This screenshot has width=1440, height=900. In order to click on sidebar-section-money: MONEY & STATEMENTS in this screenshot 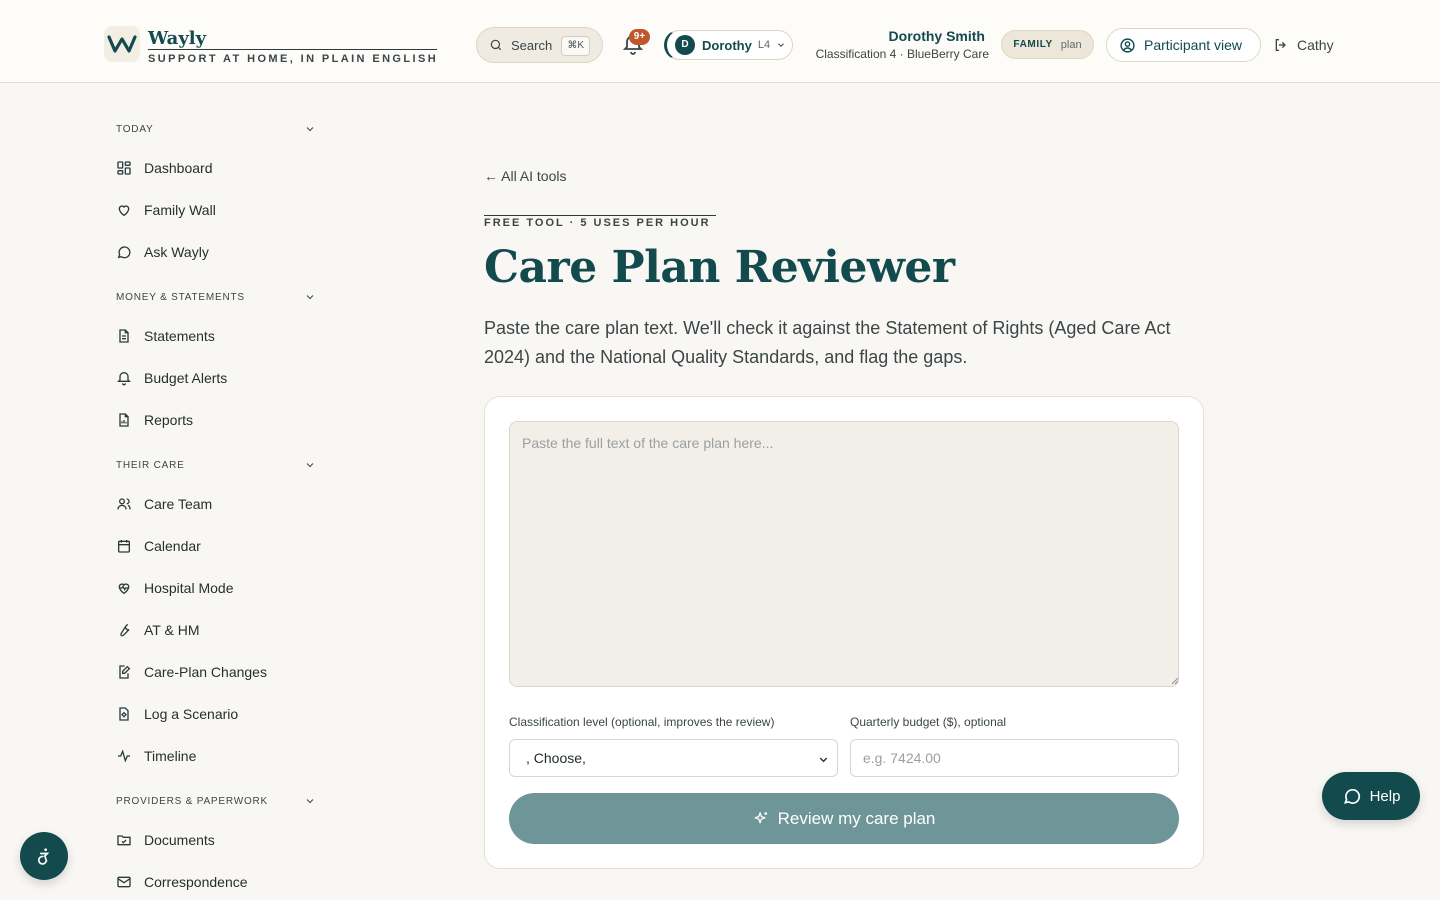, I will do `click(216, 294)`.